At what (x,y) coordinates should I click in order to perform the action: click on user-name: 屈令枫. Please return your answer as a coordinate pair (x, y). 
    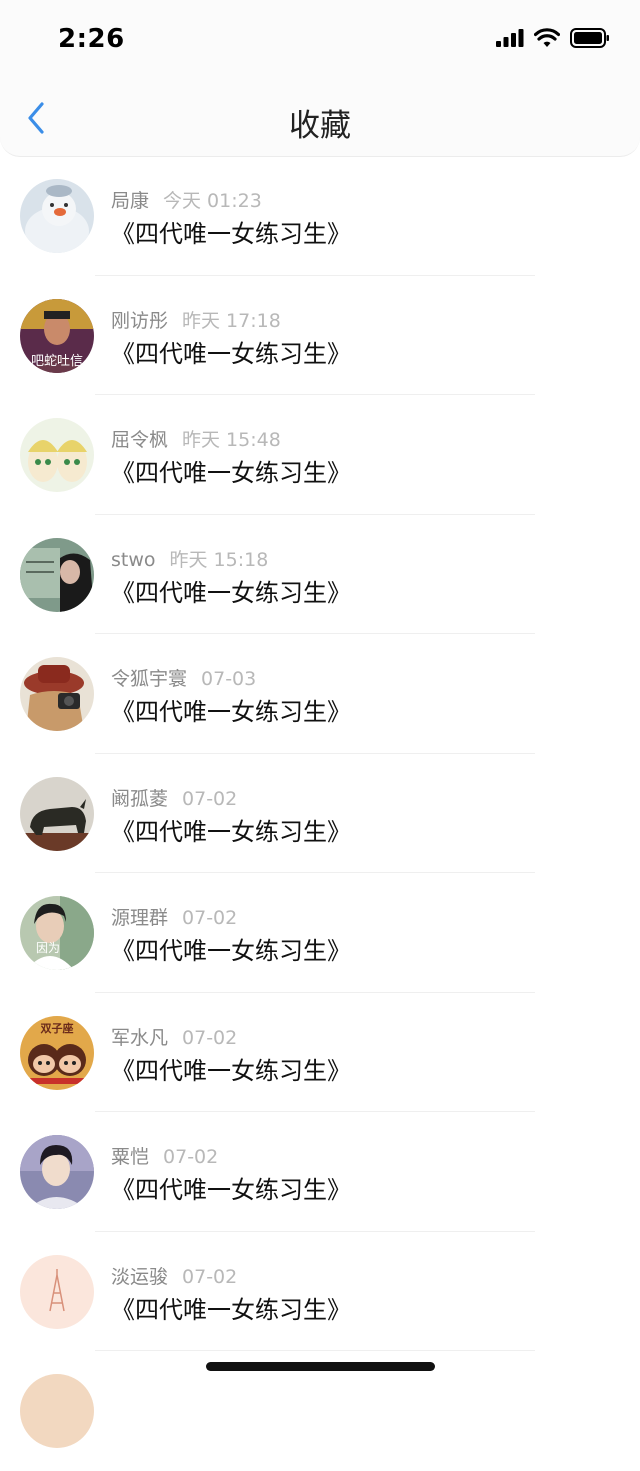
    Looking at the image, I should click on (140, 440).